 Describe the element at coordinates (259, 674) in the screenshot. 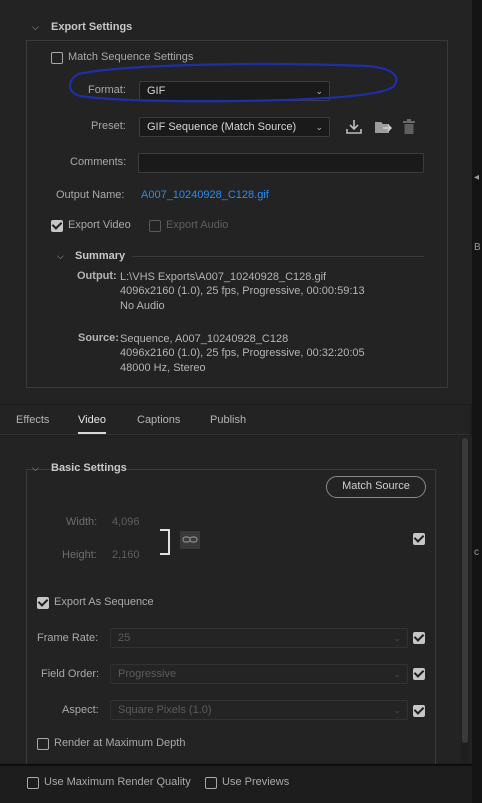

I see `field-order-dropdown: Progressive ⌄` at that location.